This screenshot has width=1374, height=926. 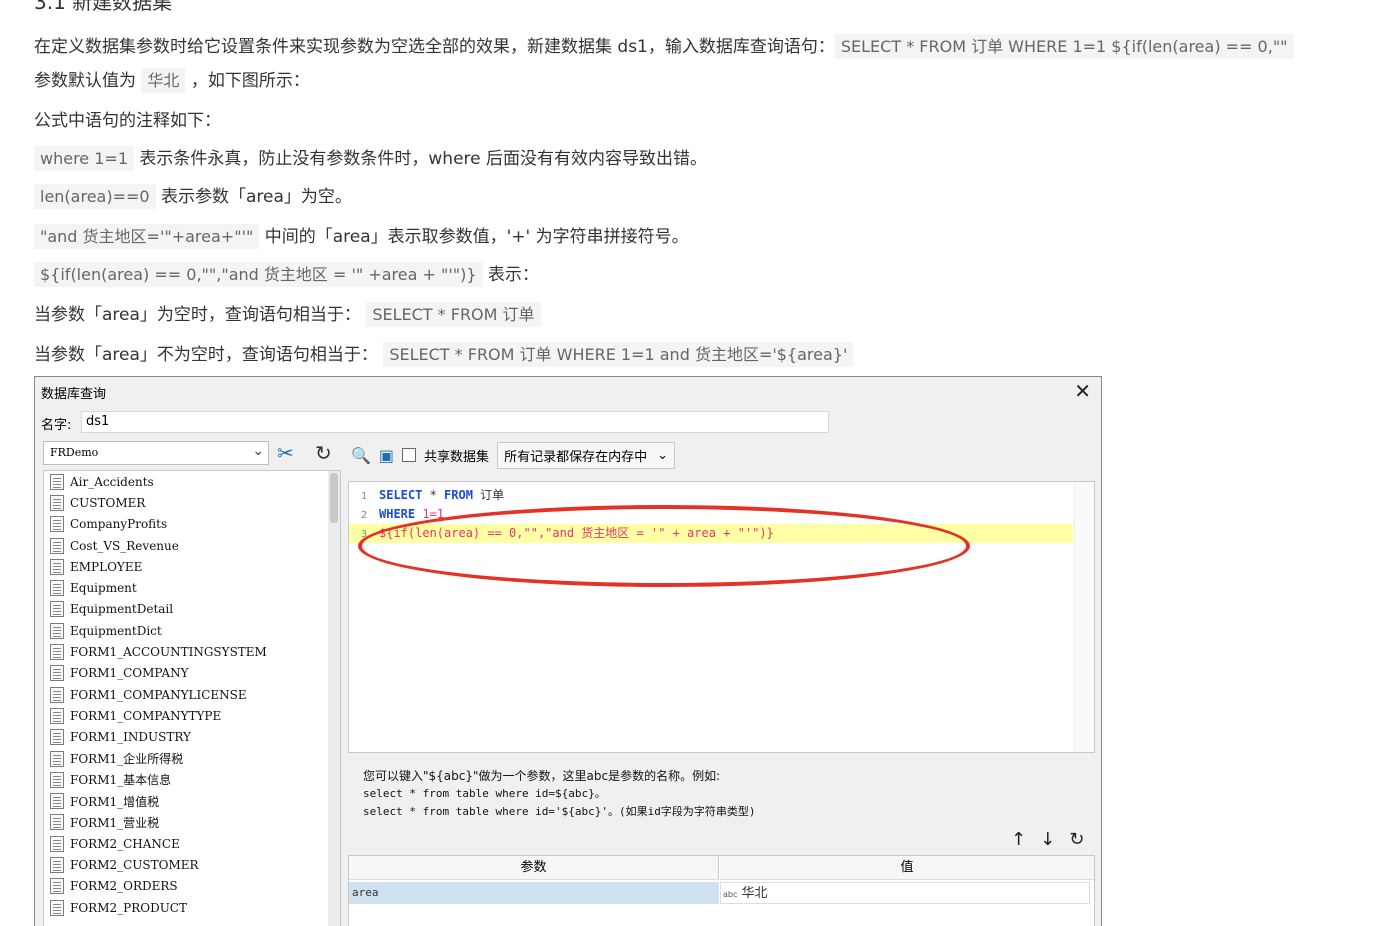 What do you see at coordinates (192, 481) in the screenshot?
I see `table-item: Air_Accidents` at bounding box center [192, 481].